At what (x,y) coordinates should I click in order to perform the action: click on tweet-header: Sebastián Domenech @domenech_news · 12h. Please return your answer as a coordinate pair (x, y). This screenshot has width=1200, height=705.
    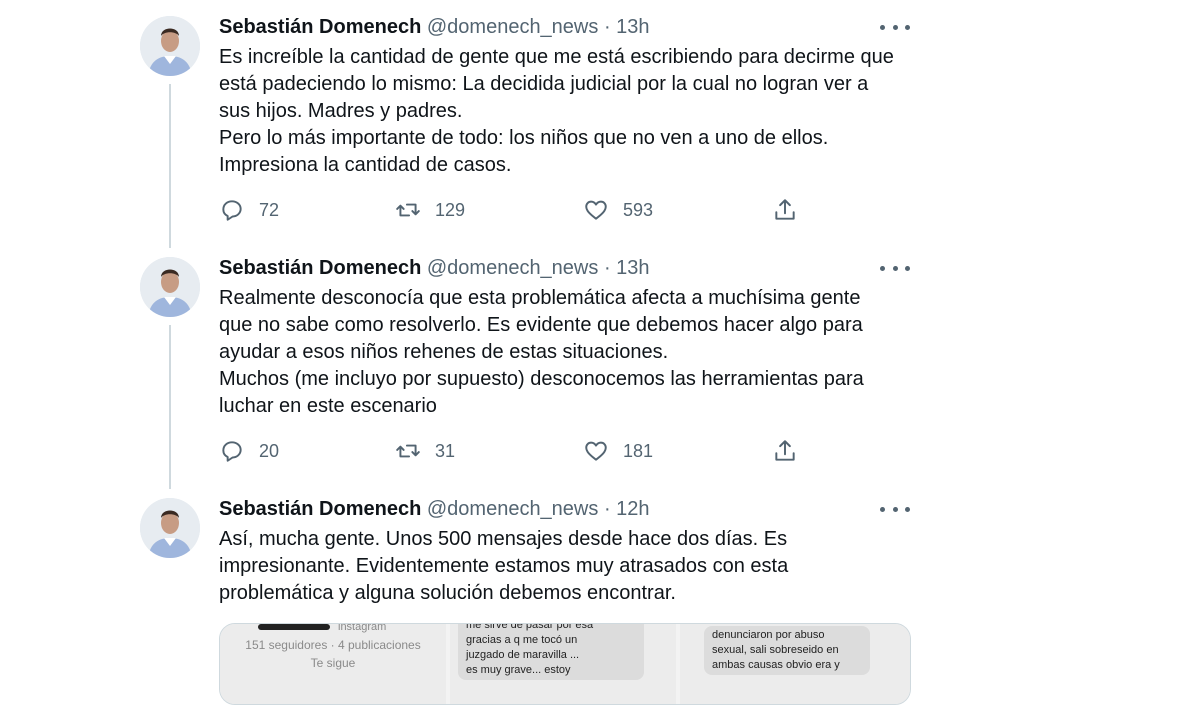
    Looking at the image, I should click on (434, 509).